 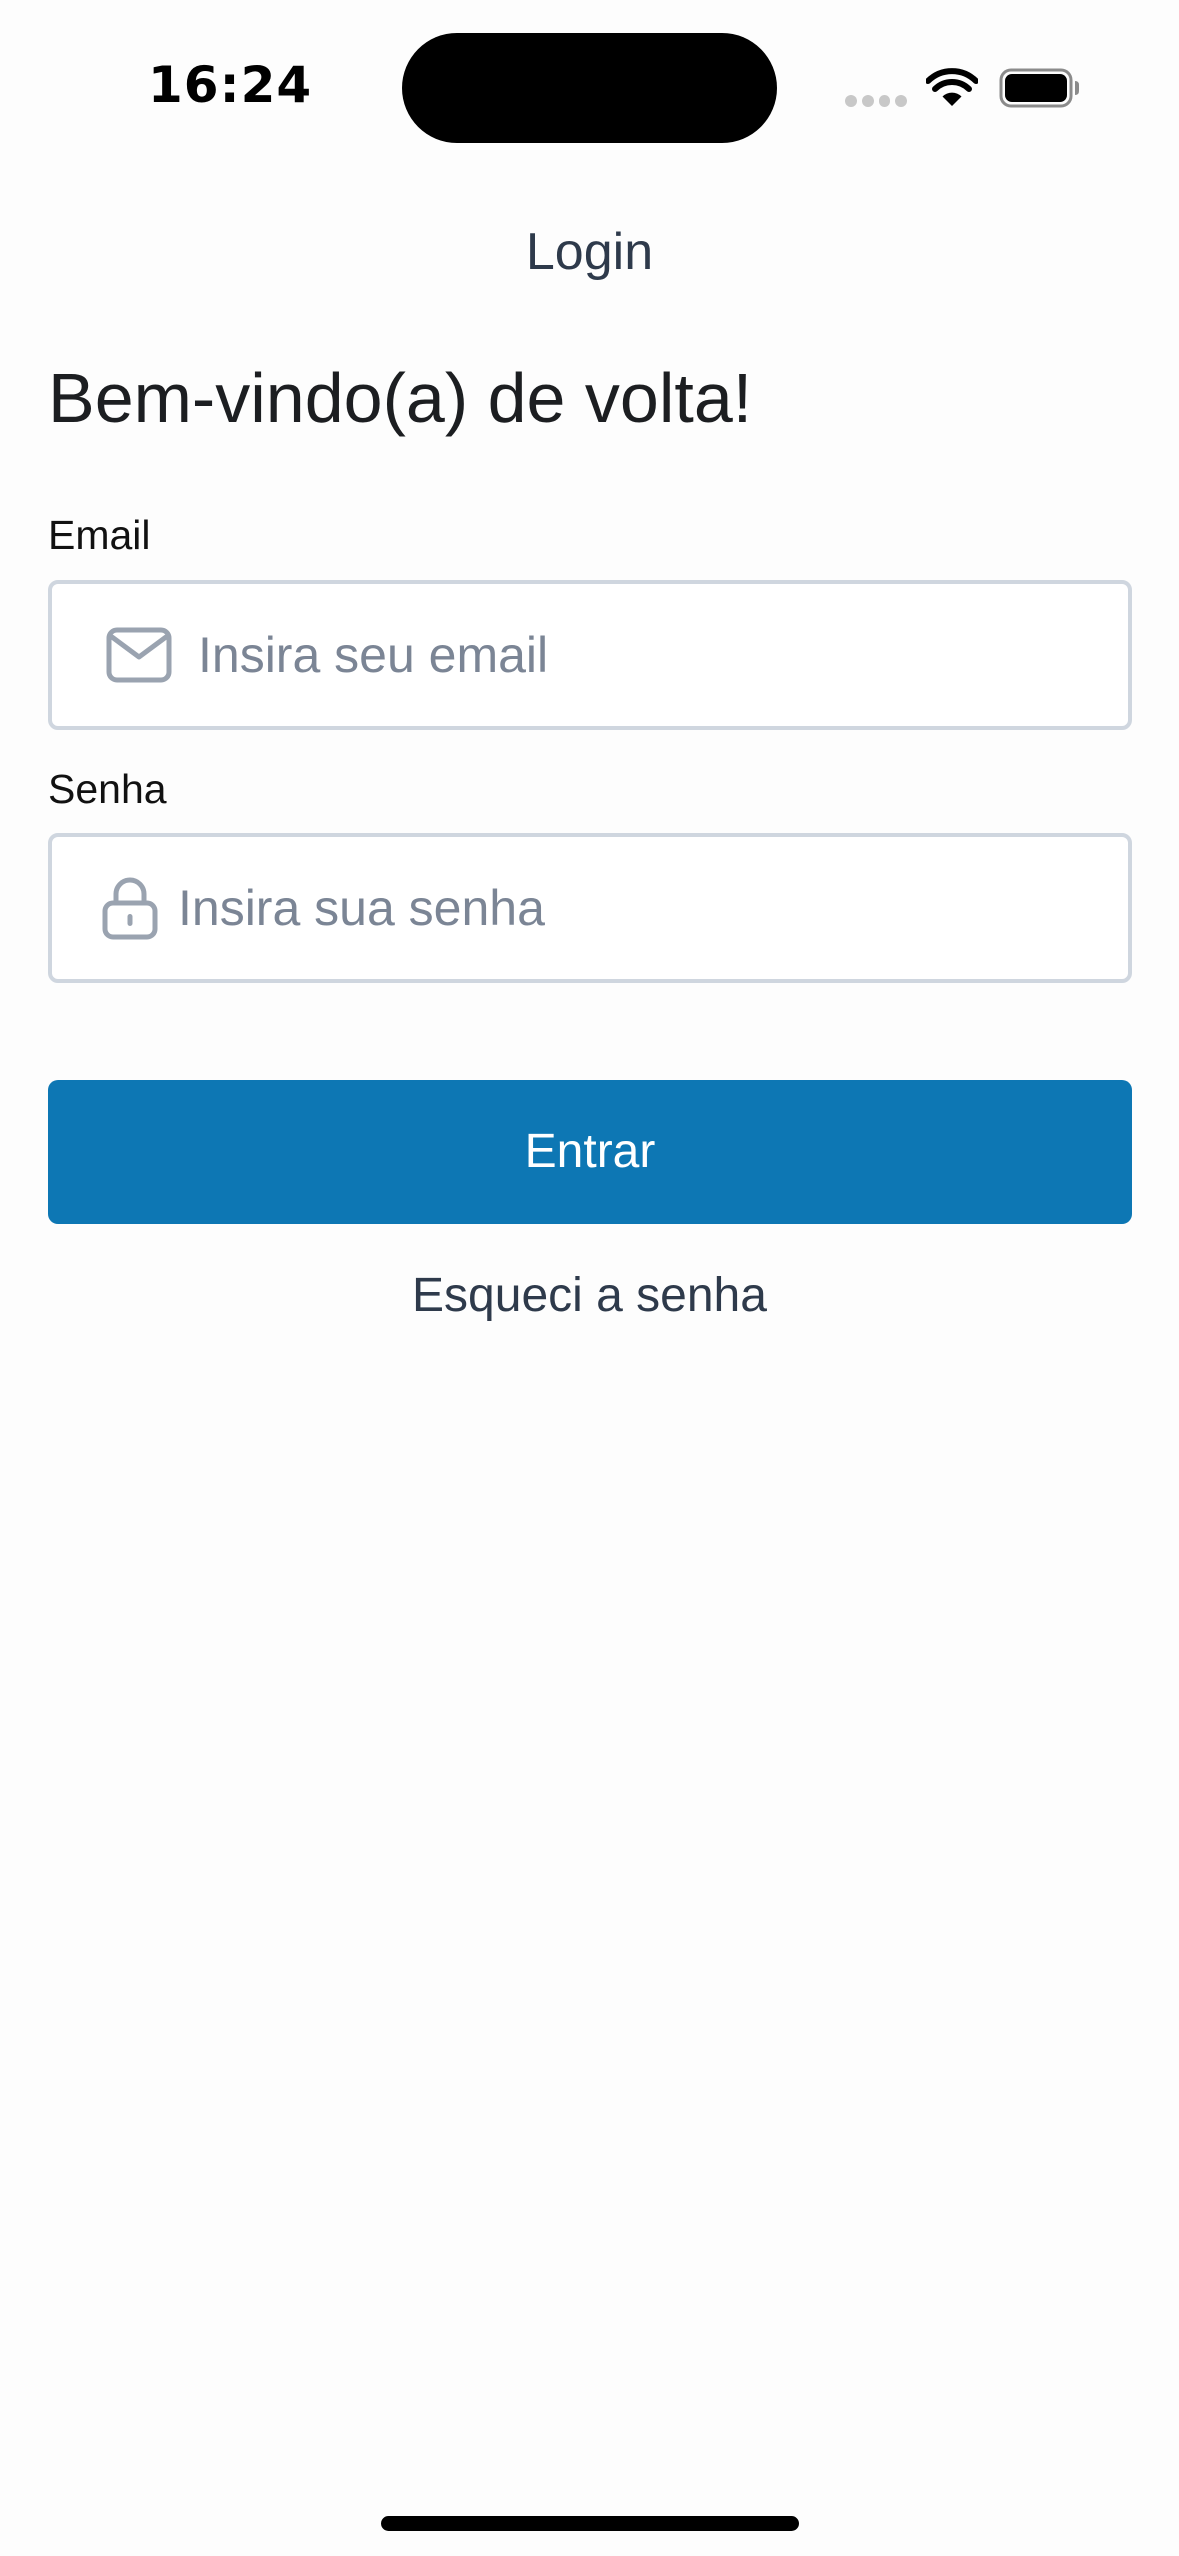 I want to click on page-heading: Bem-vindo(a) de volta!, so click(x=400, y=398).